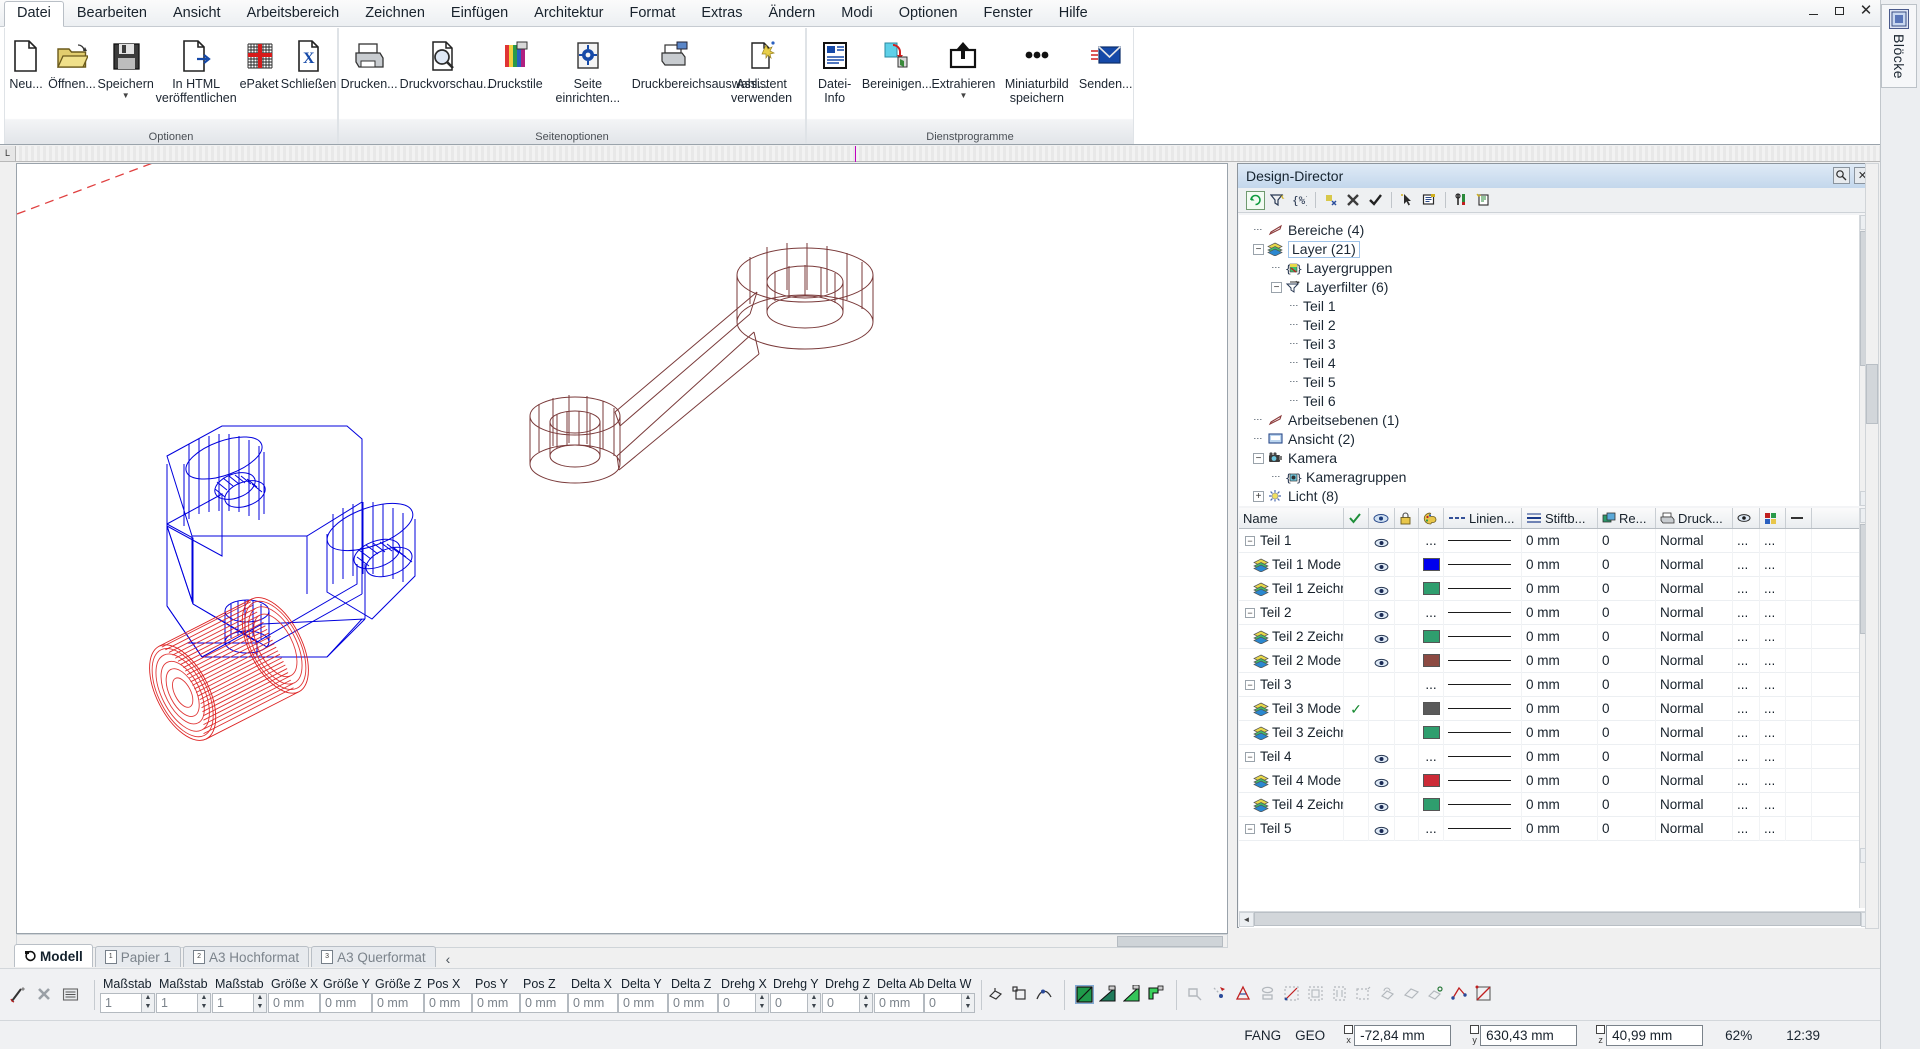  Describe the element at coordinates (1841, 175) in the screenshot. I see `pin-icon` at that location.